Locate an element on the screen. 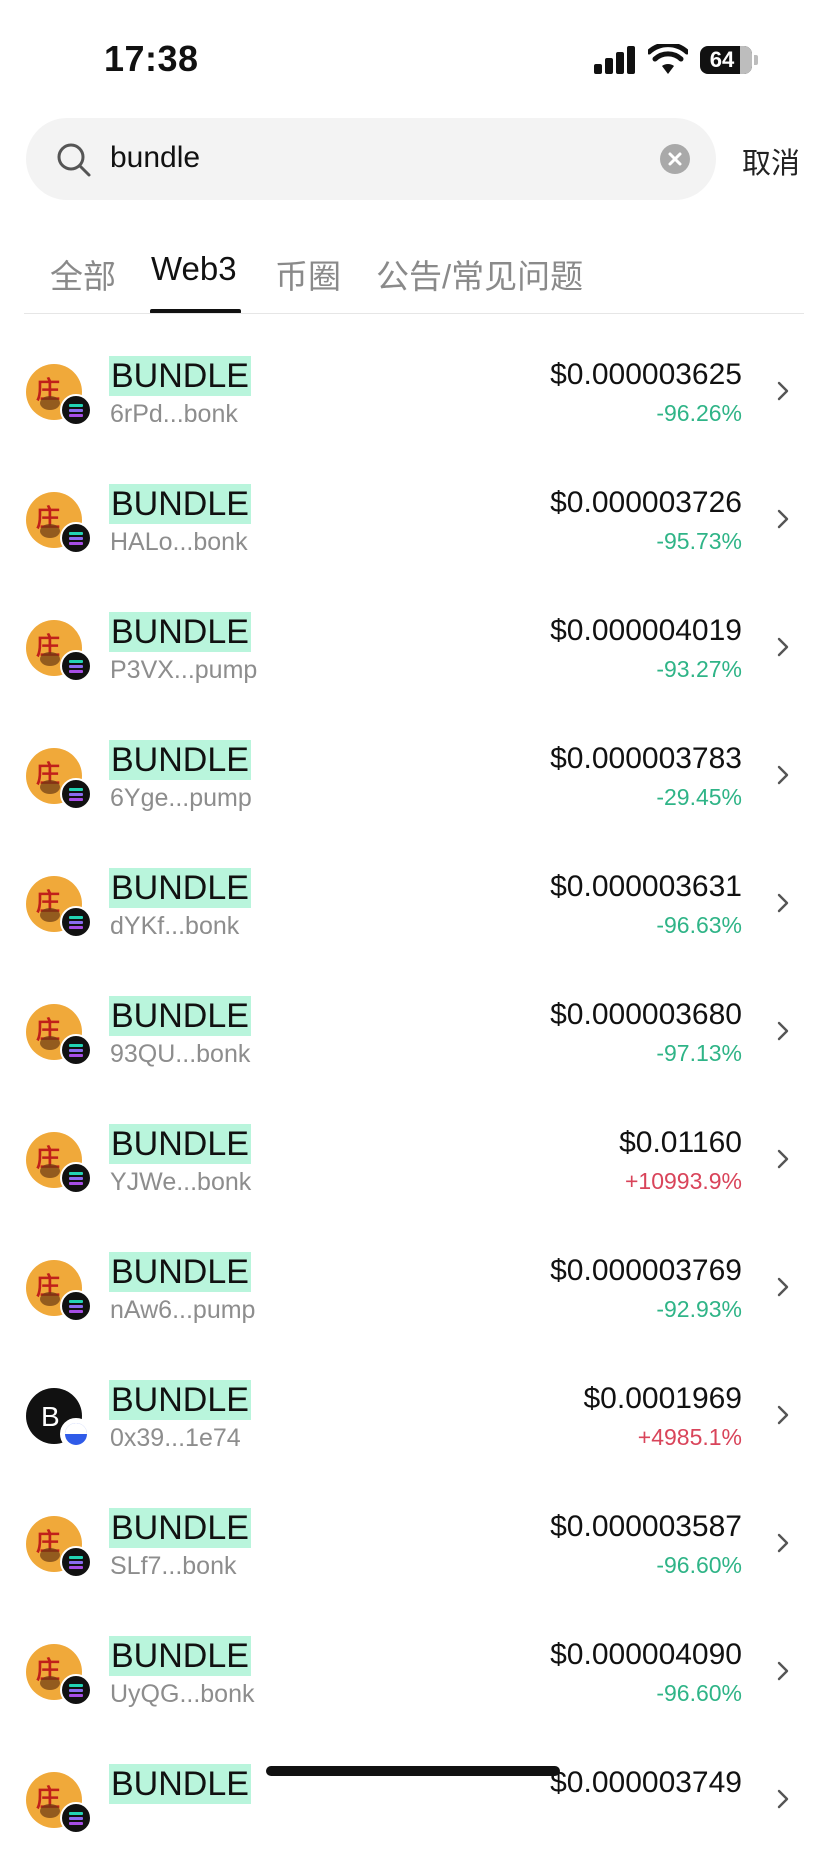 This screenshot has height=1872, width=828. token-address: nAw6...pump is located at coordinates (183, 1310).